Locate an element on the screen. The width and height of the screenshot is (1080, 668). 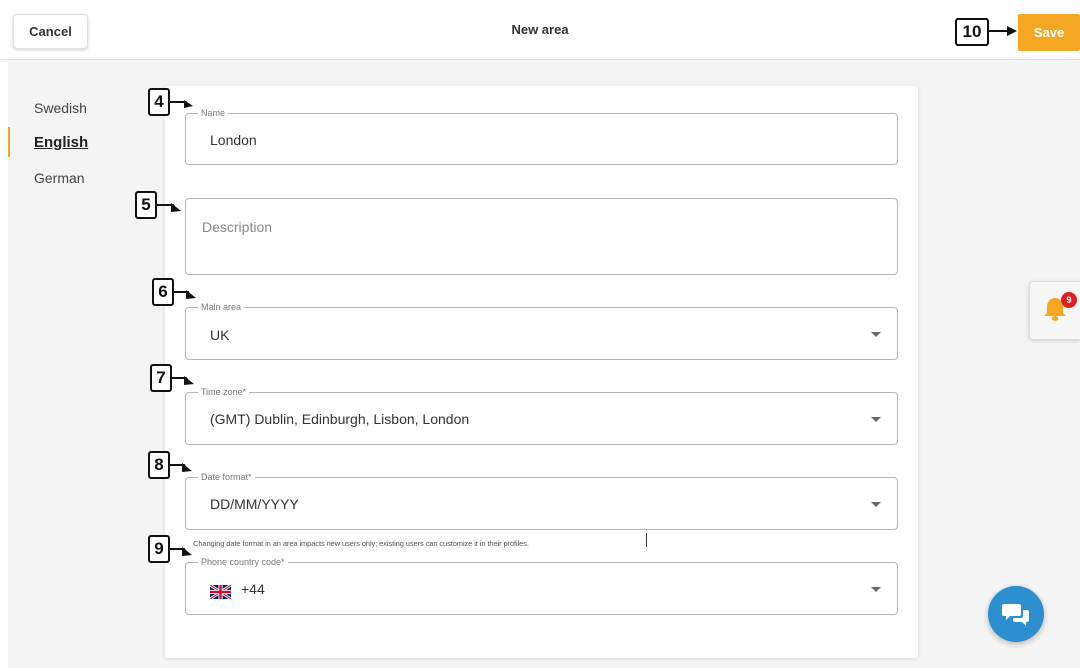
main-area-value: UK is located at coordinates (220, 335).